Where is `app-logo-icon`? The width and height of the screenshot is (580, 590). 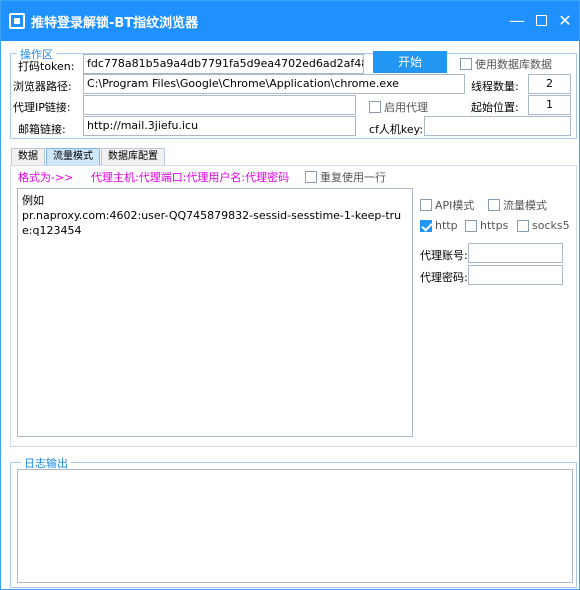
app-logo-icon is located at coordinates (17, 21).